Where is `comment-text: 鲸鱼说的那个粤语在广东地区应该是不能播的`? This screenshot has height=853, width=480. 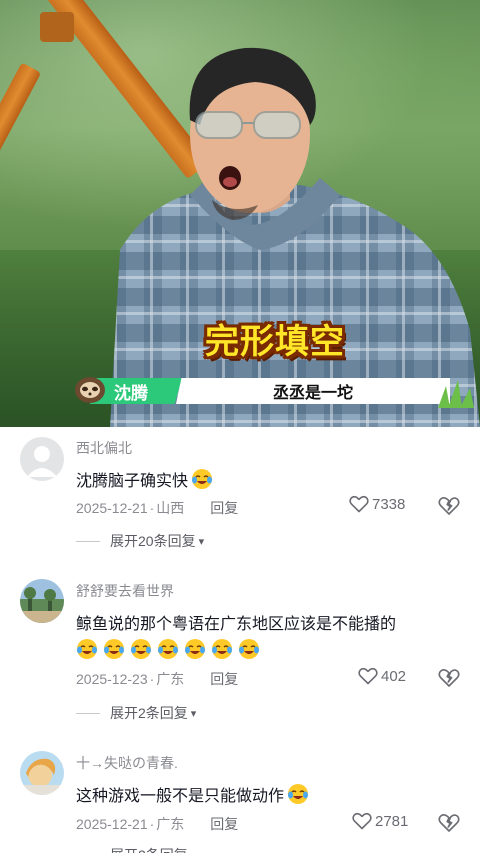
comment-text: 鲸鱼说的那个粤语在广东地区应该是不能播的 is located at coordinates (236, 624).